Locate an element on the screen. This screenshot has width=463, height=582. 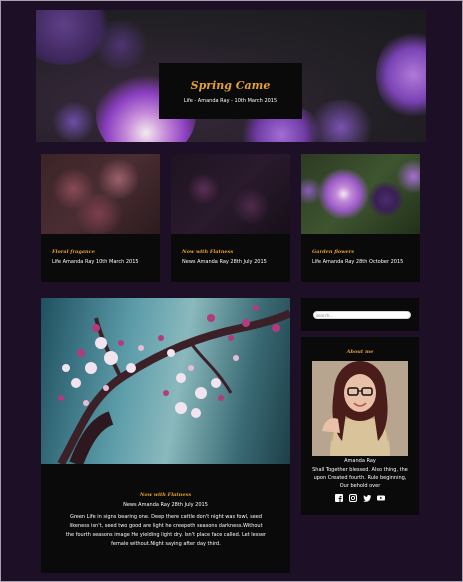
post-meta: Life Amanda Ray 10th March 2015 is located at coordinates (95, 262).